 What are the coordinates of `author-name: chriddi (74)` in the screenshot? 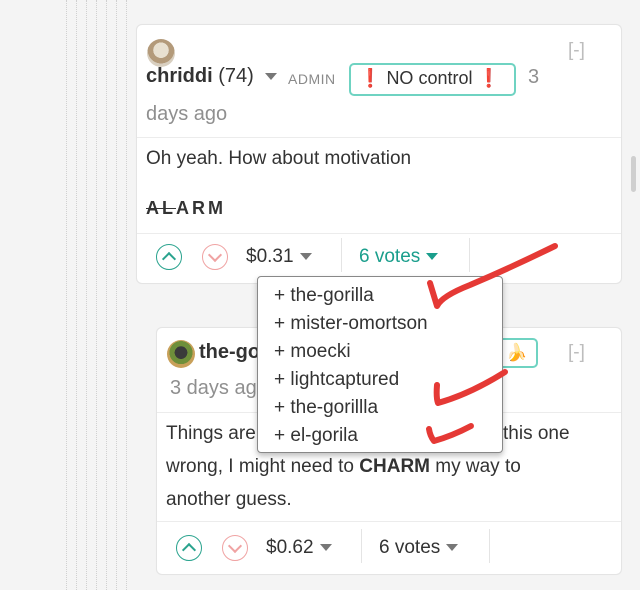 It's located at (212, 76).